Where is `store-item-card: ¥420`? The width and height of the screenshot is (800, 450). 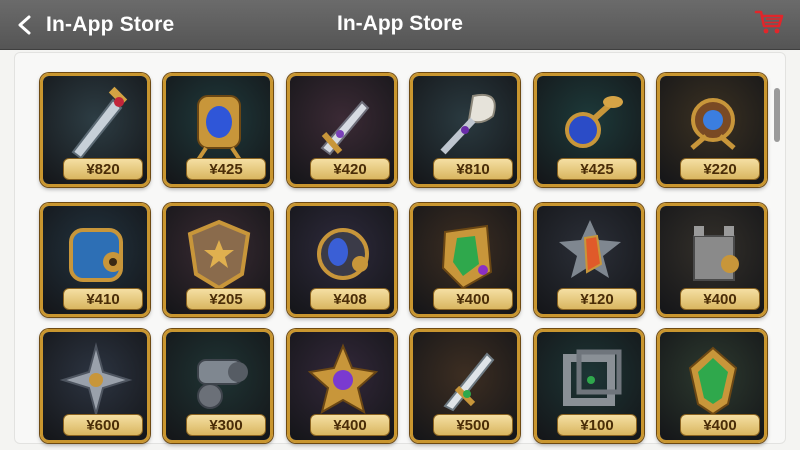
store-item-card: ¥420 is located at coordinates (342, 130).